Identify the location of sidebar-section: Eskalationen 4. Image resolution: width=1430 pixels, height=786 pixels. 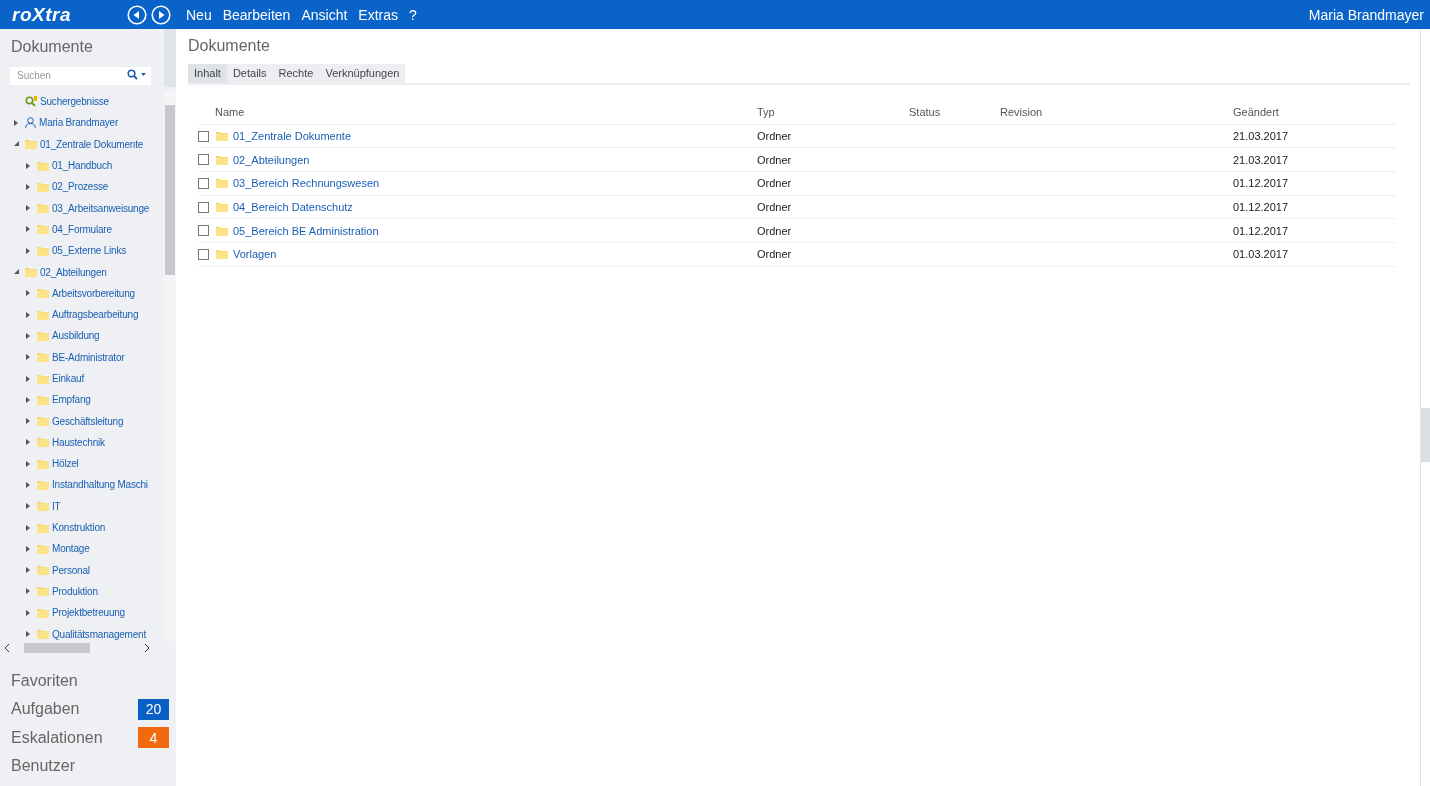
(88, 737).